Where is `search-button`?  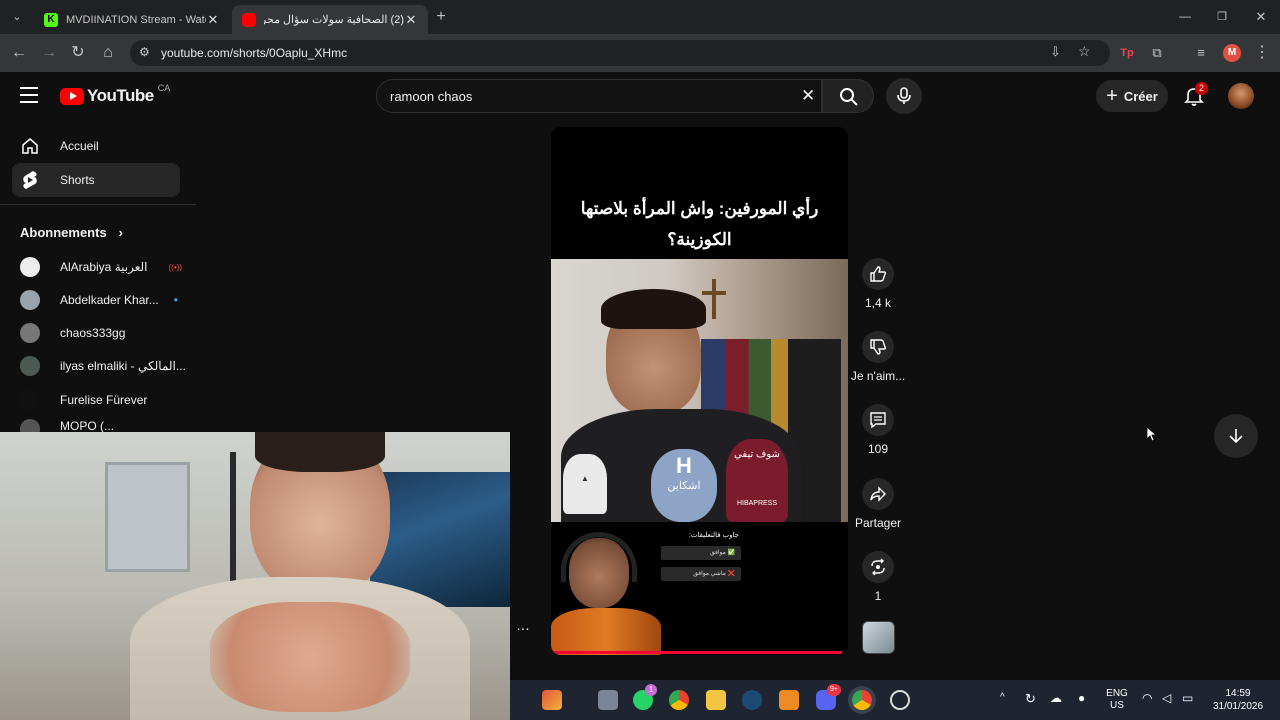
search-button is located at coordinates (848, 96).